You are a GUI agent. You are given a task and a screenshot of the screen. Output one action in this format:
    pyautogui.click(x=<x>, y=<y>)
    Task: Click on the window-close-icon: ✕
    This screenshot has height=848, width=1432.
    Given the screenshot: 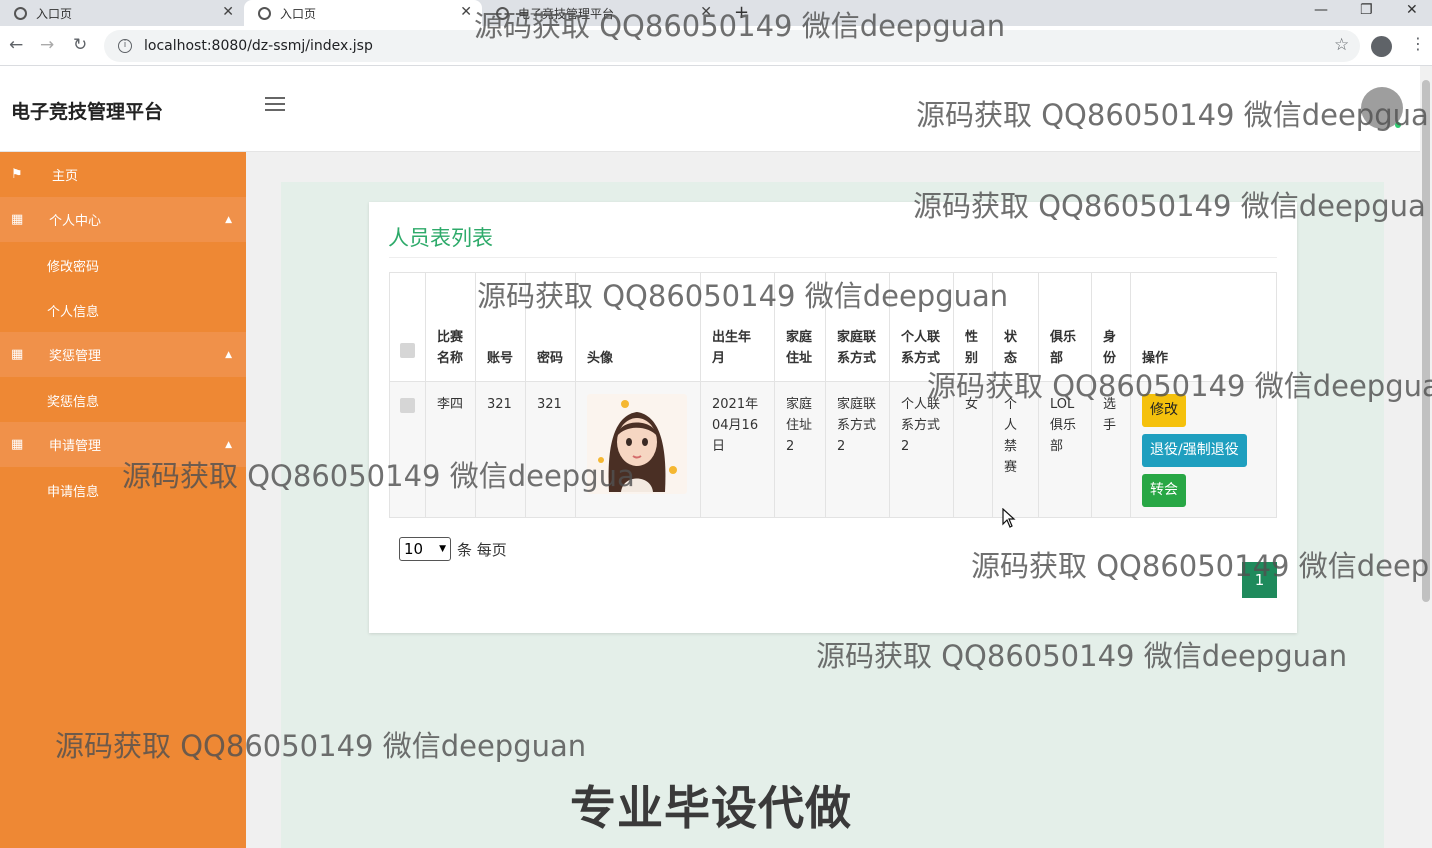 What is the action you would take?
    pyautogui.click(x=1412, y=10)
    